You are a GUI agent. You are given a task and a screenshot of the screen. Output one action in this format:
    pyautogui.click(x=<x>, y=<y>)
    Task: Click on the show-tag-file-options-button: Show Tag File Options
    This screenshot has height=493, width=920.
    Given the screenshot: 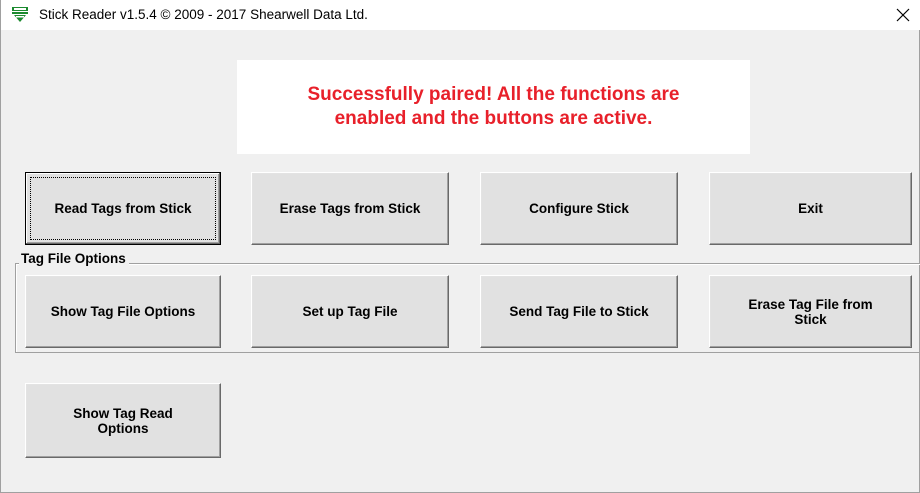 What is the action you would take?
    pyautogui.click(x=123, y=311)
    